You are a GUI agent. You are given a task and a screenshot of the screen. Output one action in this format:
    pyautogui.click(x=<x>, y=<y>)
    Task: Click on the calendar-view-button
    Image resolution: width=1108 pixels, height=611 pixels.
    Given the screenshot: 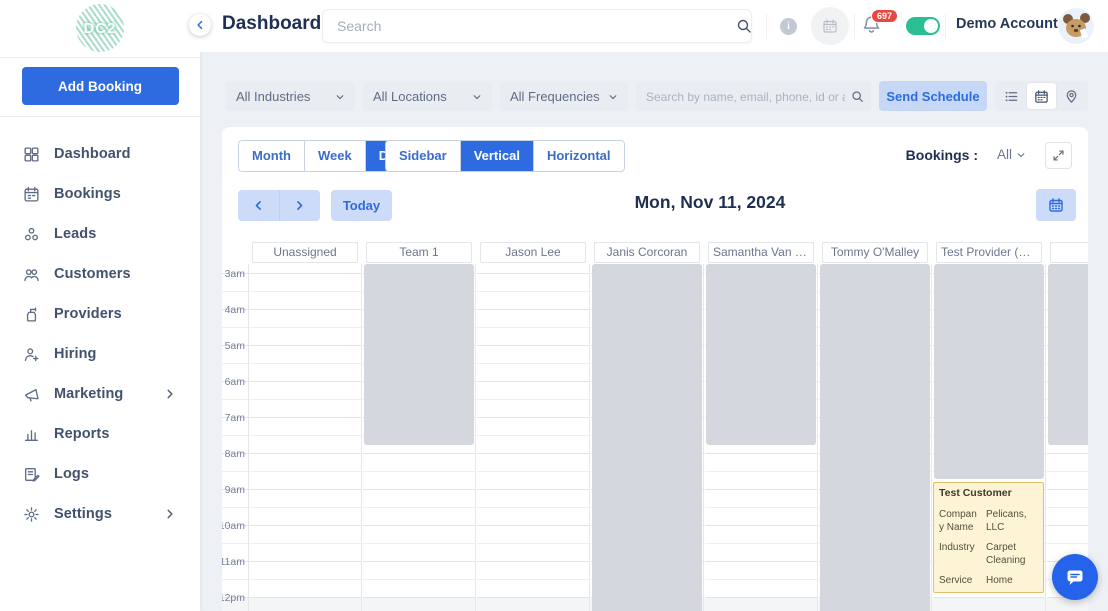 What is the action you would take?
    pyautogui.click(x=1041, y=96)
    